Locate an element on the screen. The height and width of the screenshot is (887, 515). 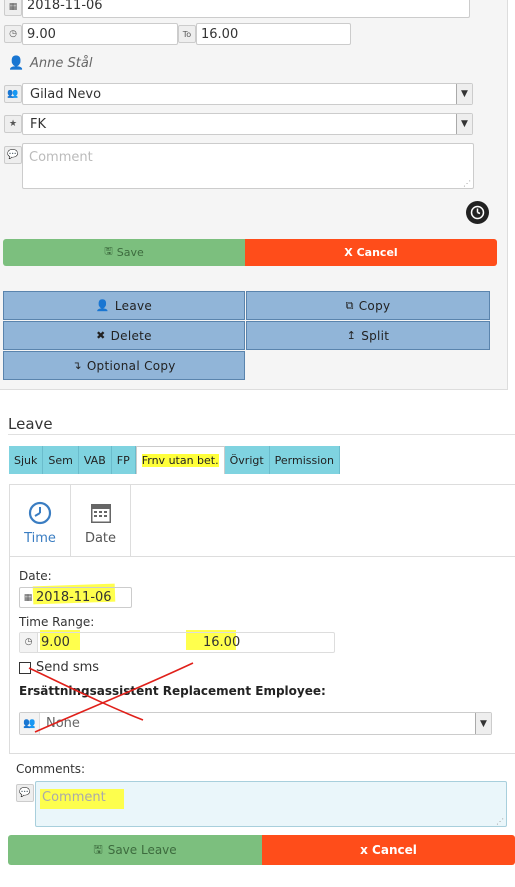
employee-select: Gilad Nevo ▼ is located at coordinates (247, 94).